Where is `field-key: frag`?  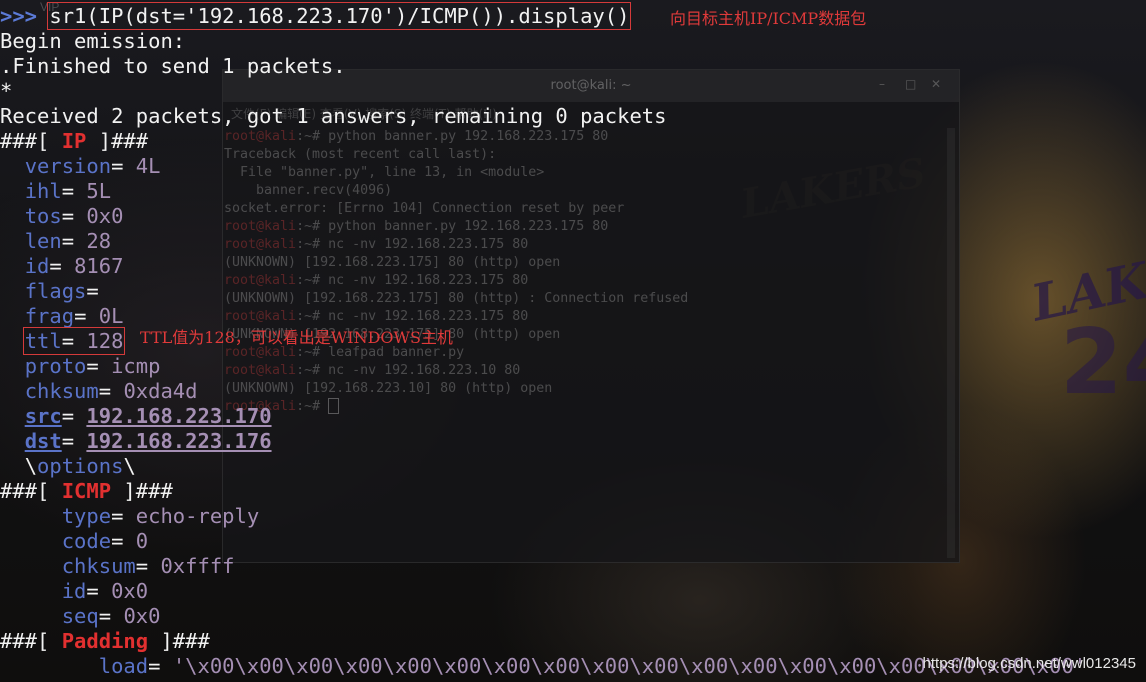 field-key: frag is located at coordinates (49, 316).